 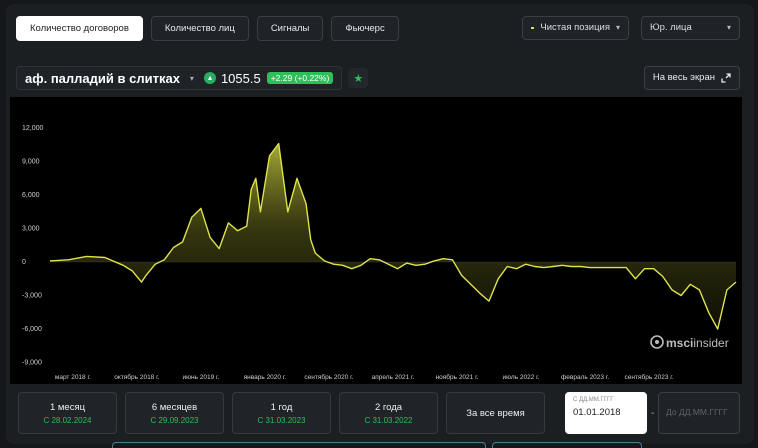 What do you see at coordinates (597, 412) in the screenshot?
I see `date-from-value: 01.01.2018` at bounding box center [597, 412].